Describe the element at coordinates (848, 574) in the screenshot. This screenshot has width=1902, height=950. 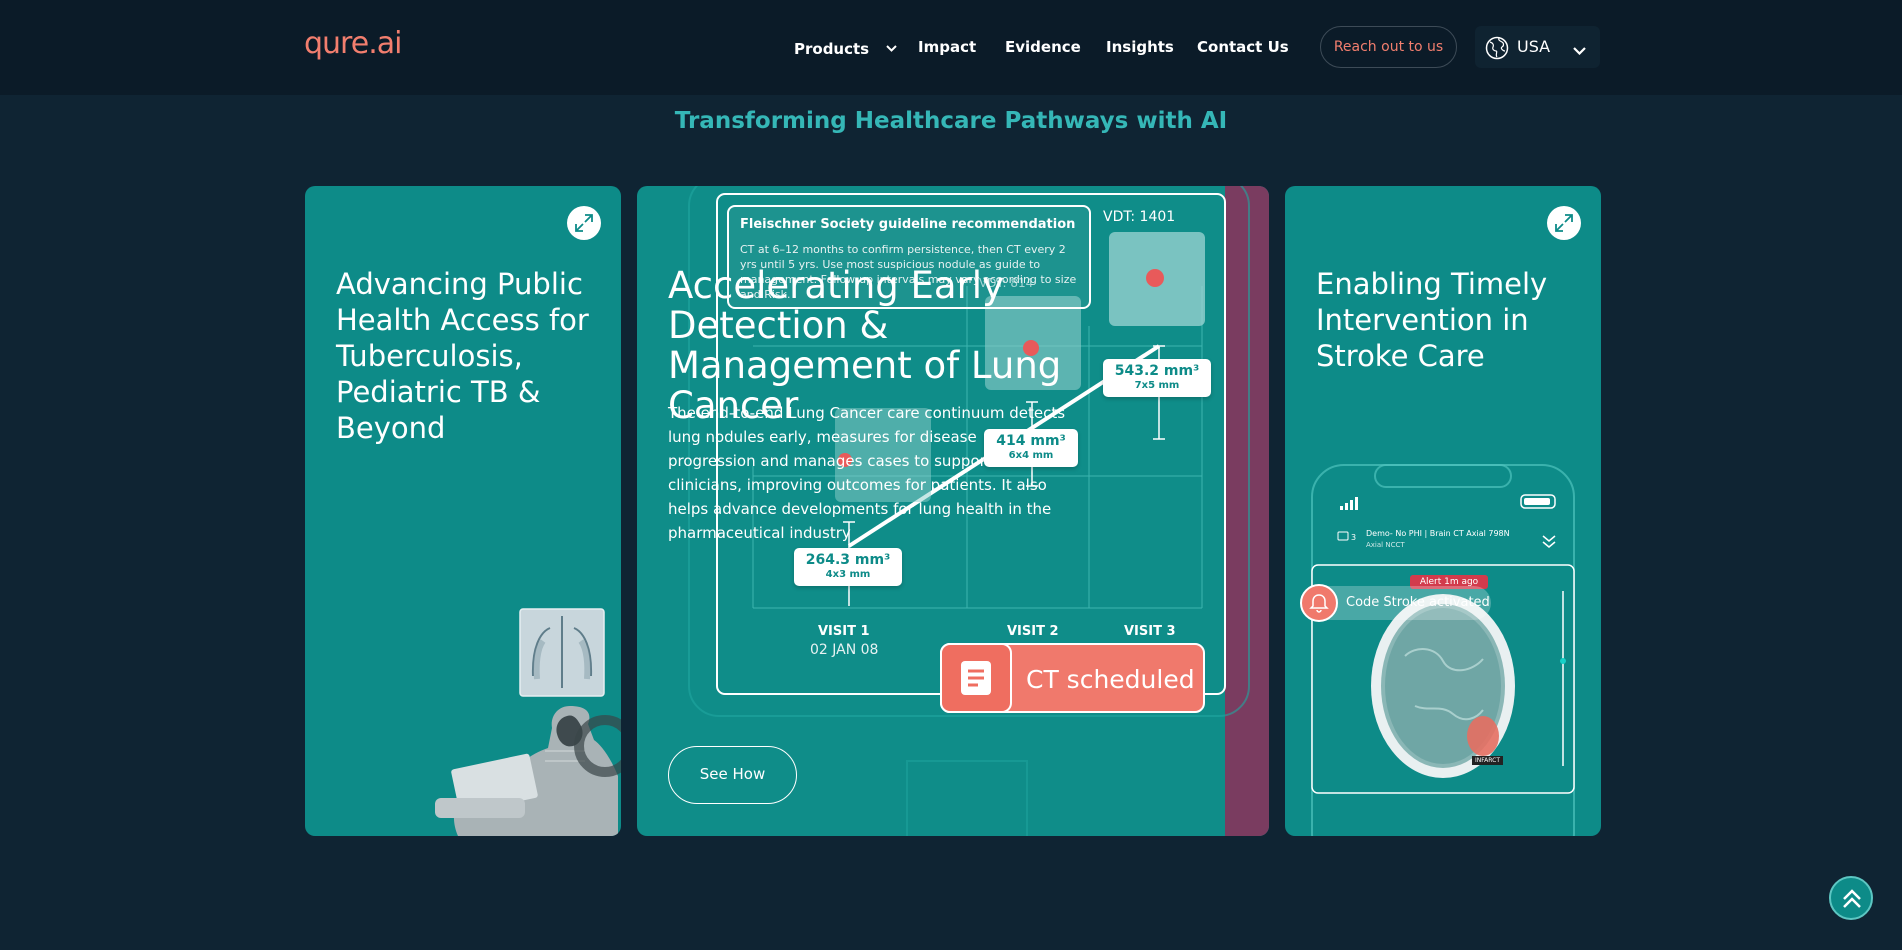
I see `measurement-size: 4x3 mm` at that location.